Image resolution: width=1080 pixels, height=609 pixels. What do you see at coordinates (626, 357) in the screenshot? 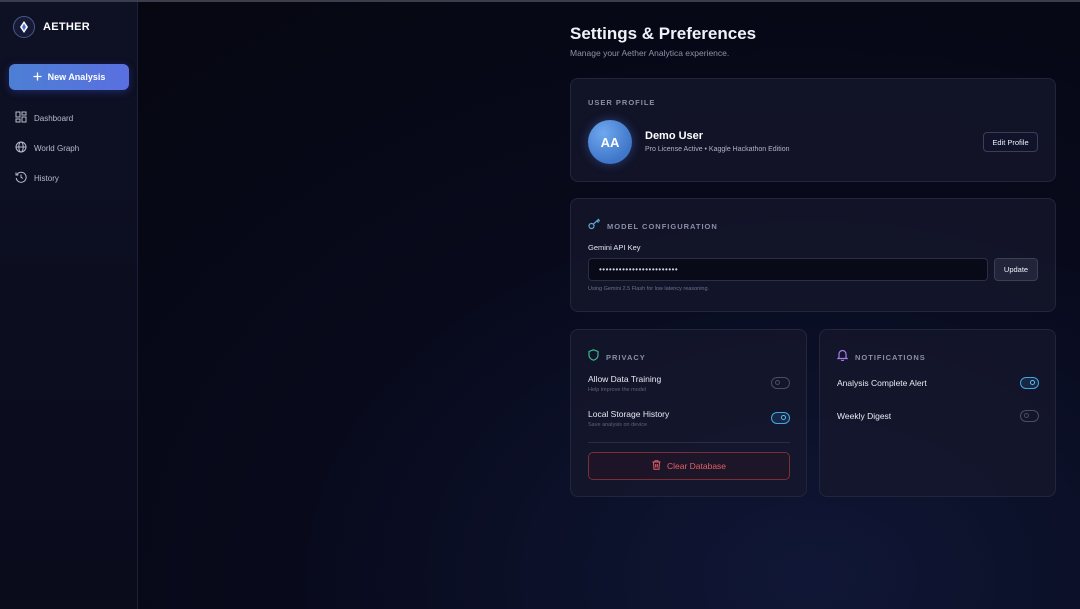
I see `section-label: PRIVACY` at bounding box center [626, 357].